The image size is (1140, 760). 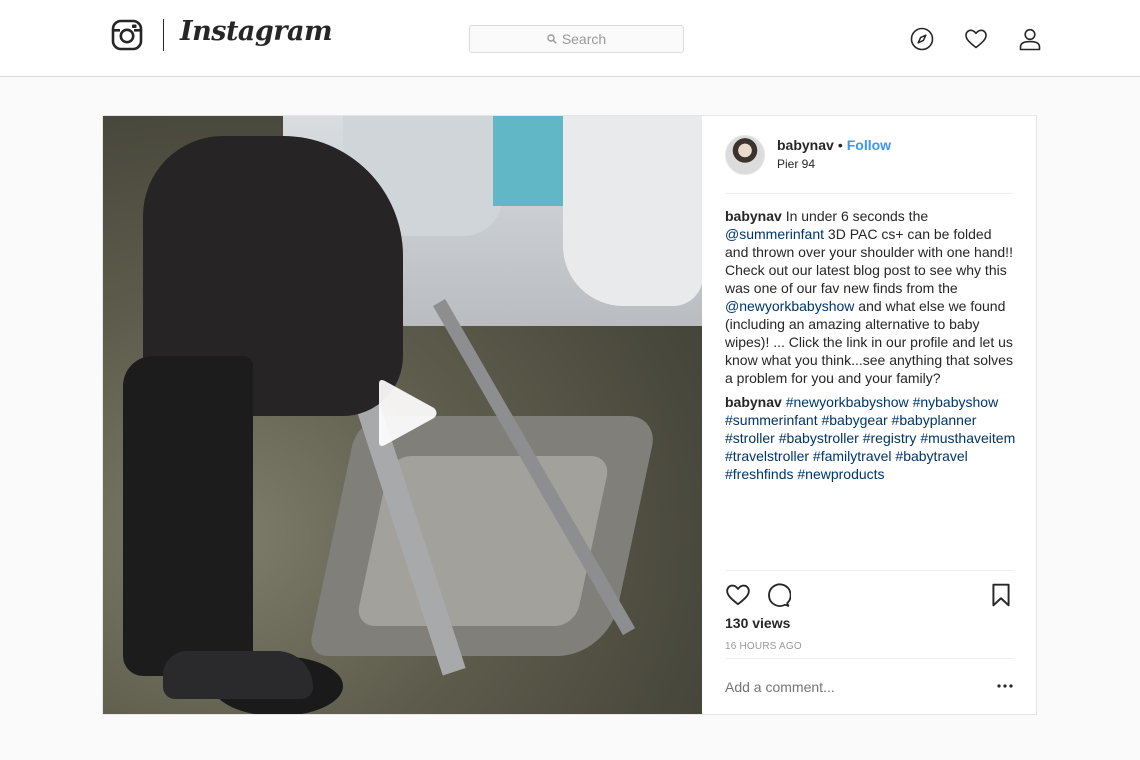 What do you see at coordinates (771, 420) in the screenshot?
I see `hashtag-link: #summerinfant` at bounding box center [771, 420].